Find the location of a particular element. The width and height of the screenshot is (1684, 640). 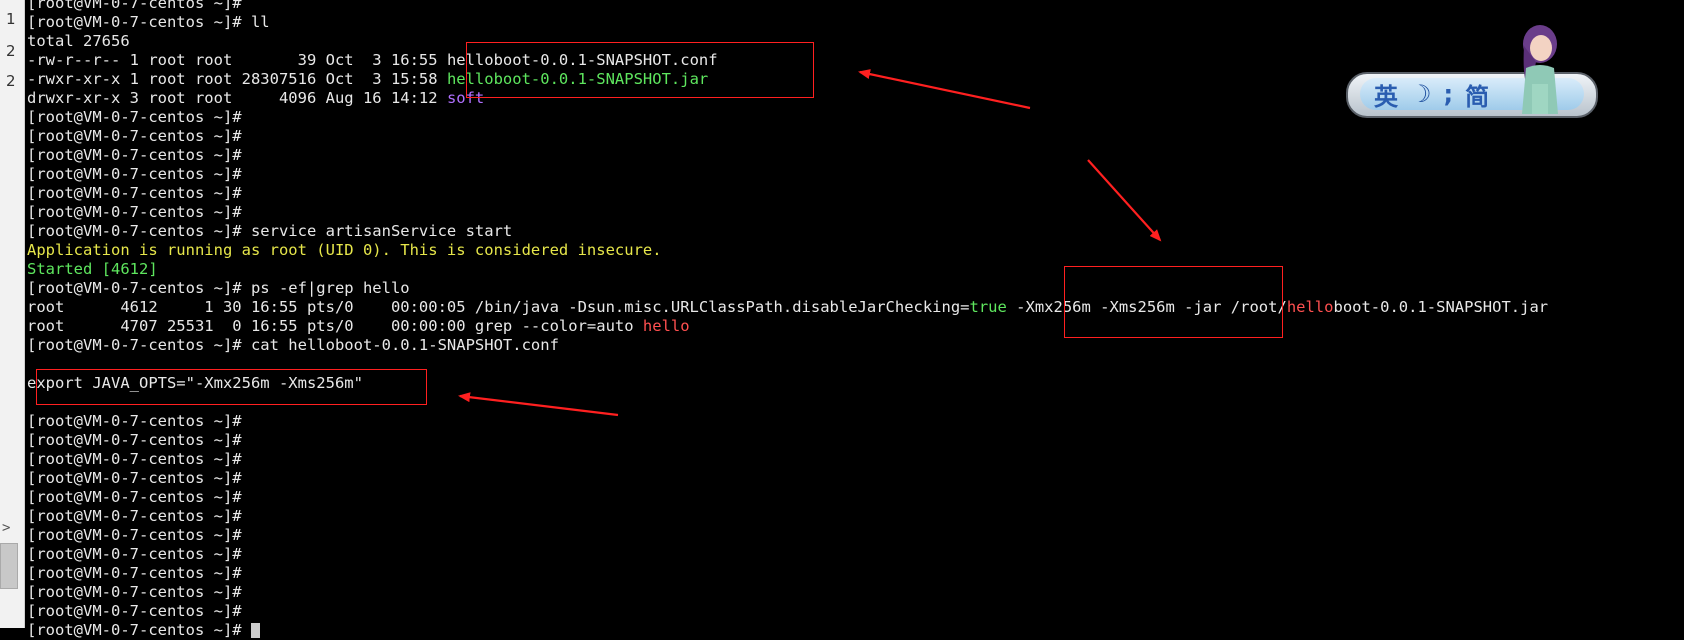

arrow-to-export is located at coordinates (538, 404).